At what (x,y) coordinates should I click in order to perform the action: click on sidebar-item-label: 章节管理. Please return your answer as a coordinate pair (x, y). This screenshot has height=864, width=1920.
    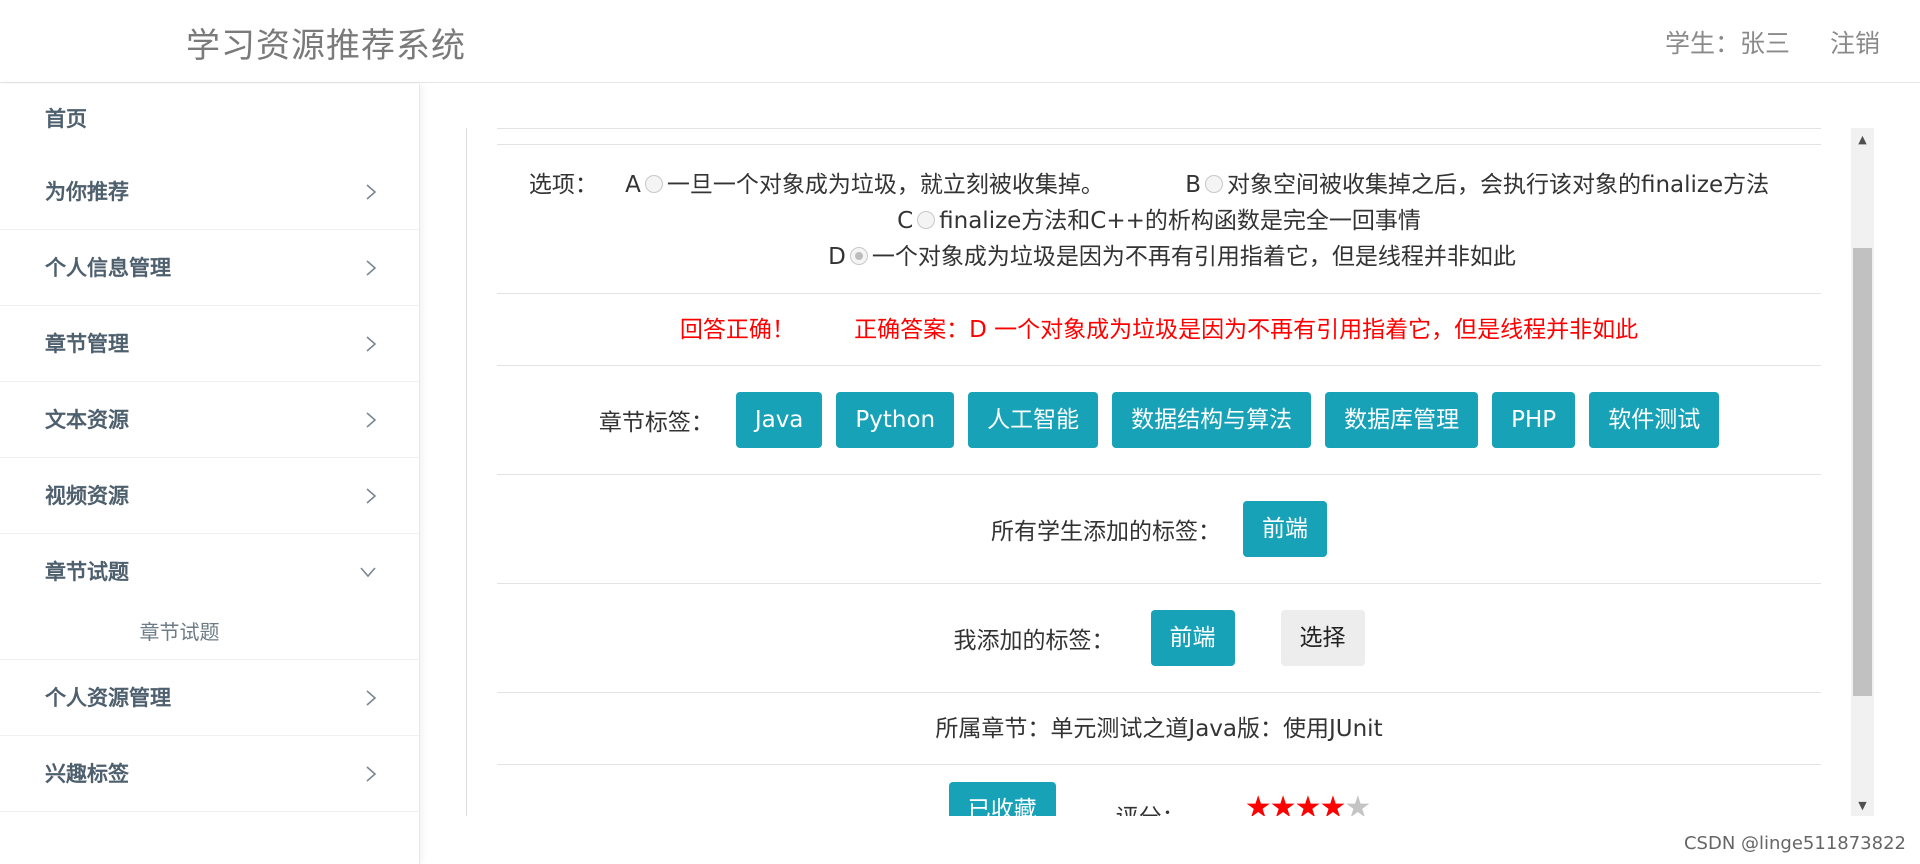
    Looking at the image, I should click on (87, 344).